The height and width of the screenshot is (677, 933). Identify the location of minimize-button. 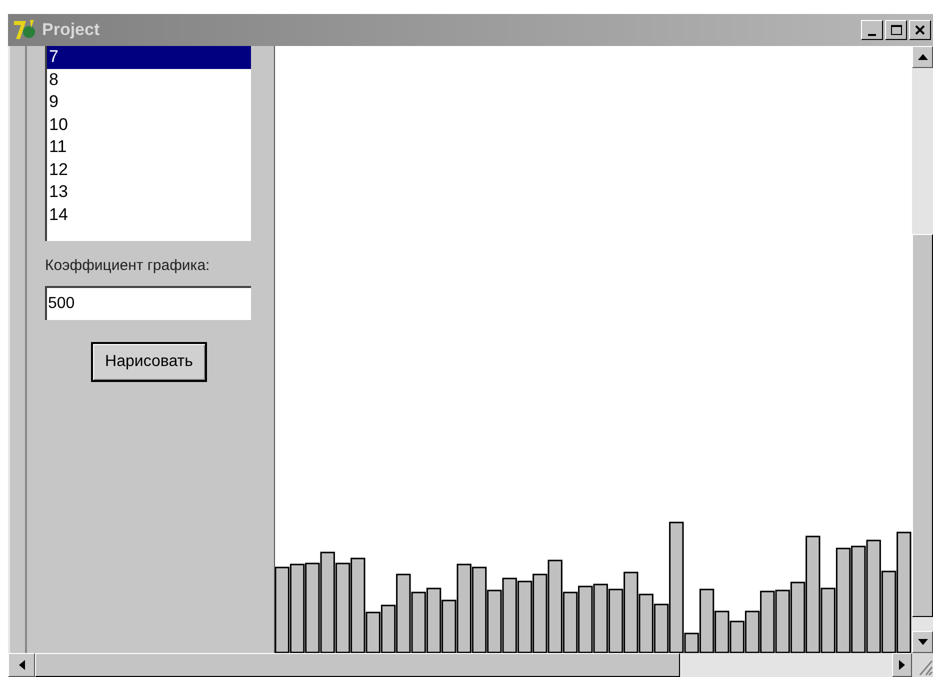
(872, 30).